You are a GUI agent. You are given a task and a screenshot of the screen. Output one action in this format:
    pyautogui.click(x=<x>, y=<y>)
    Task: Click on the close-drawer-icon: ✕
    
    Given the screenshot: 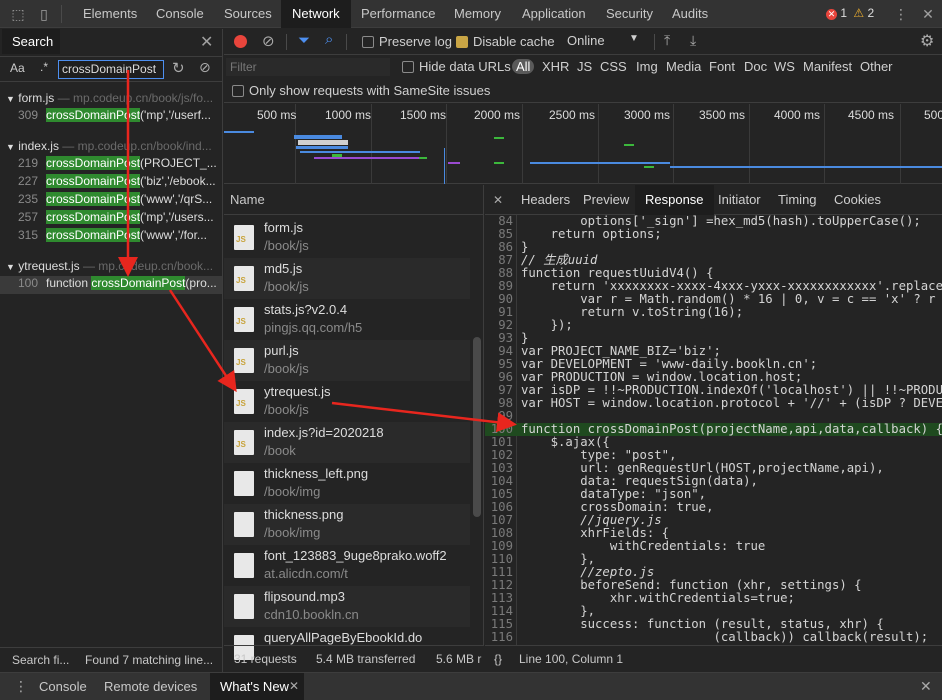 What is the action you would take?
    pyautogui.click(x=926, y=686)
    